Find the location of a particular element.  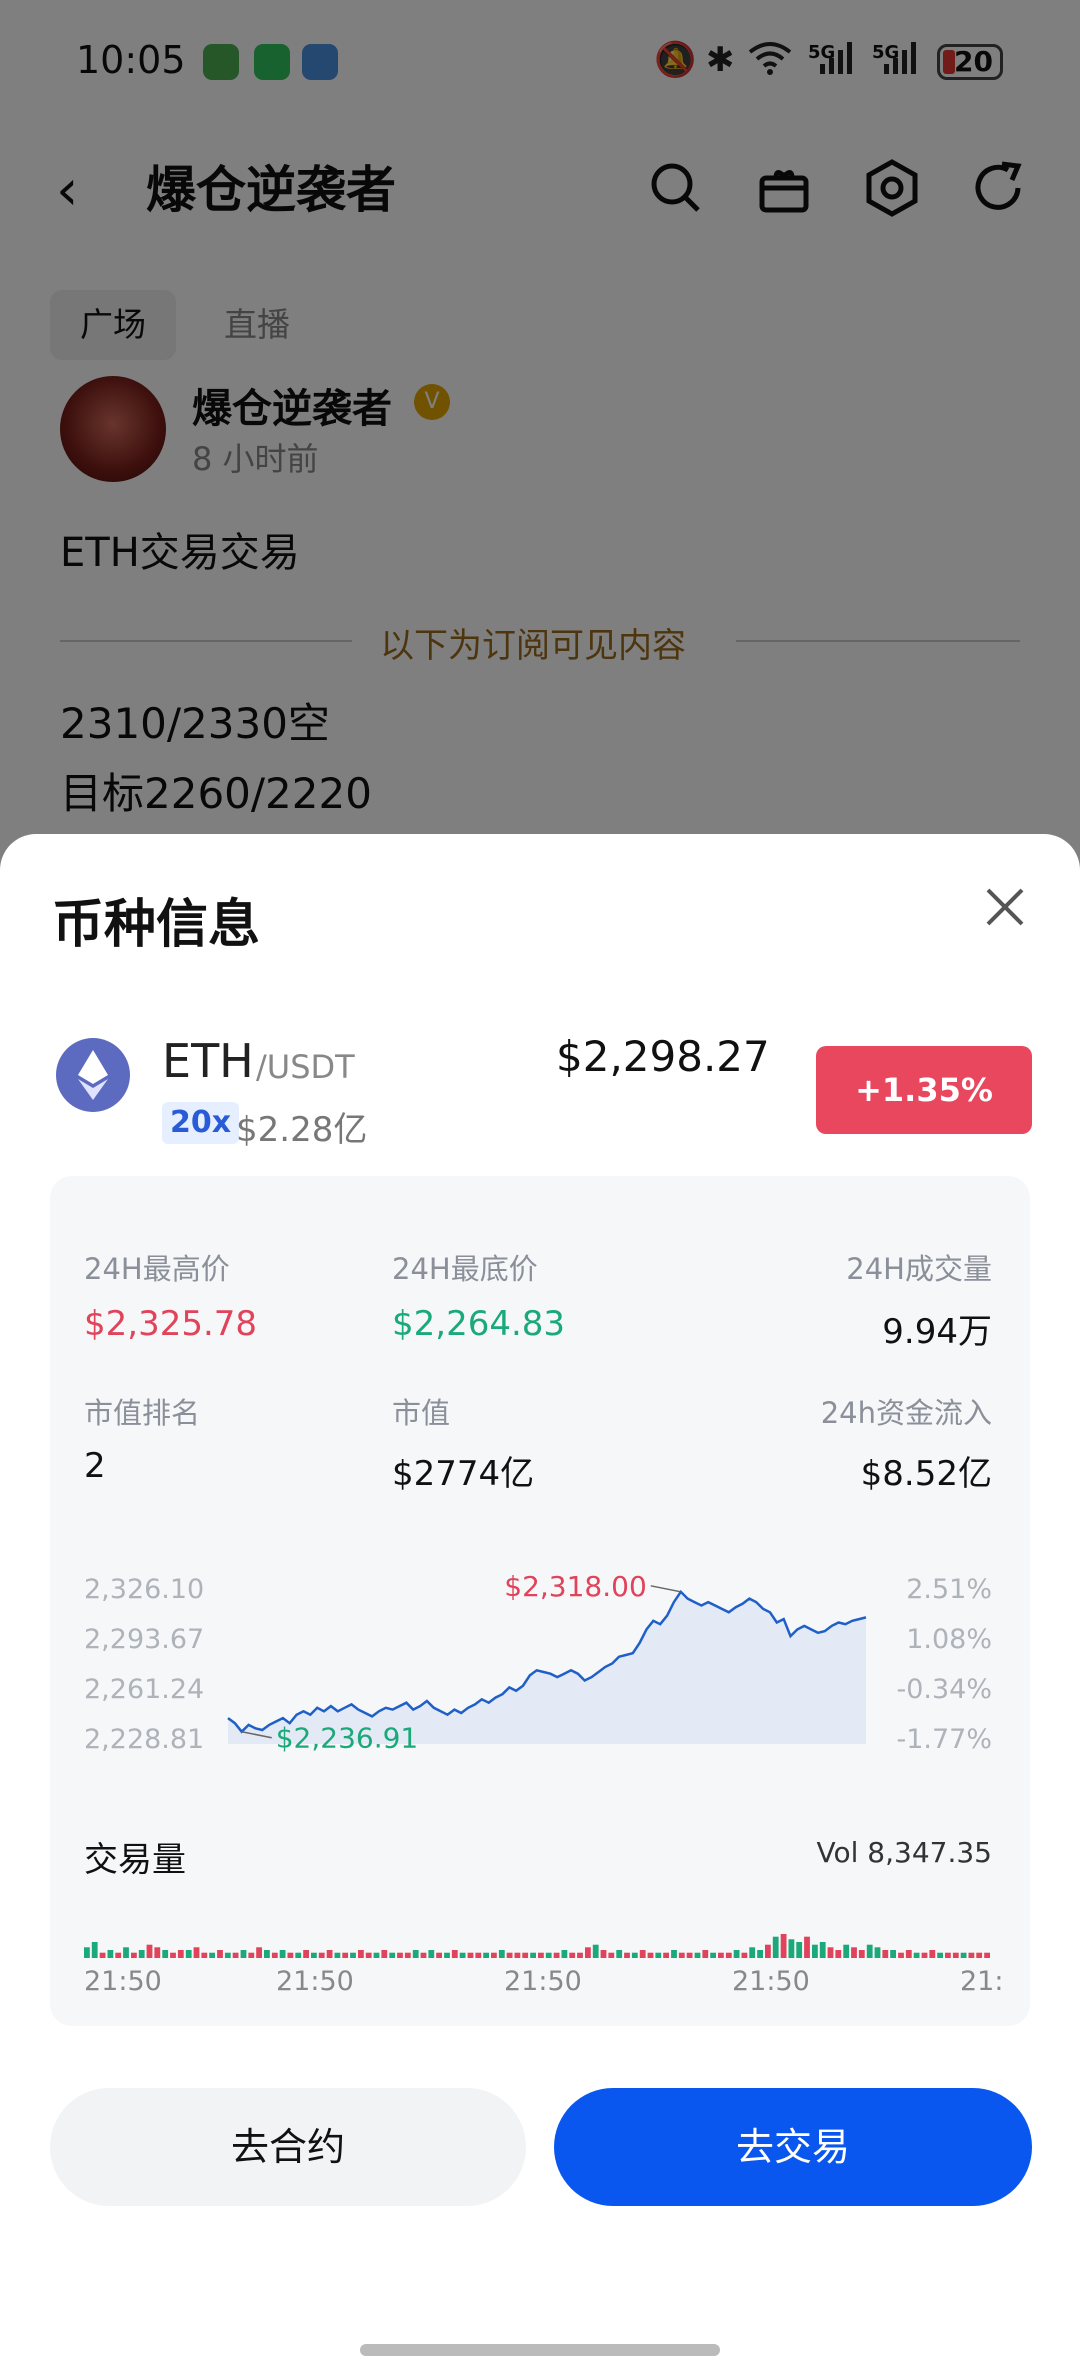

coin-symbol: ETH is located at coordinates (208, 1061).